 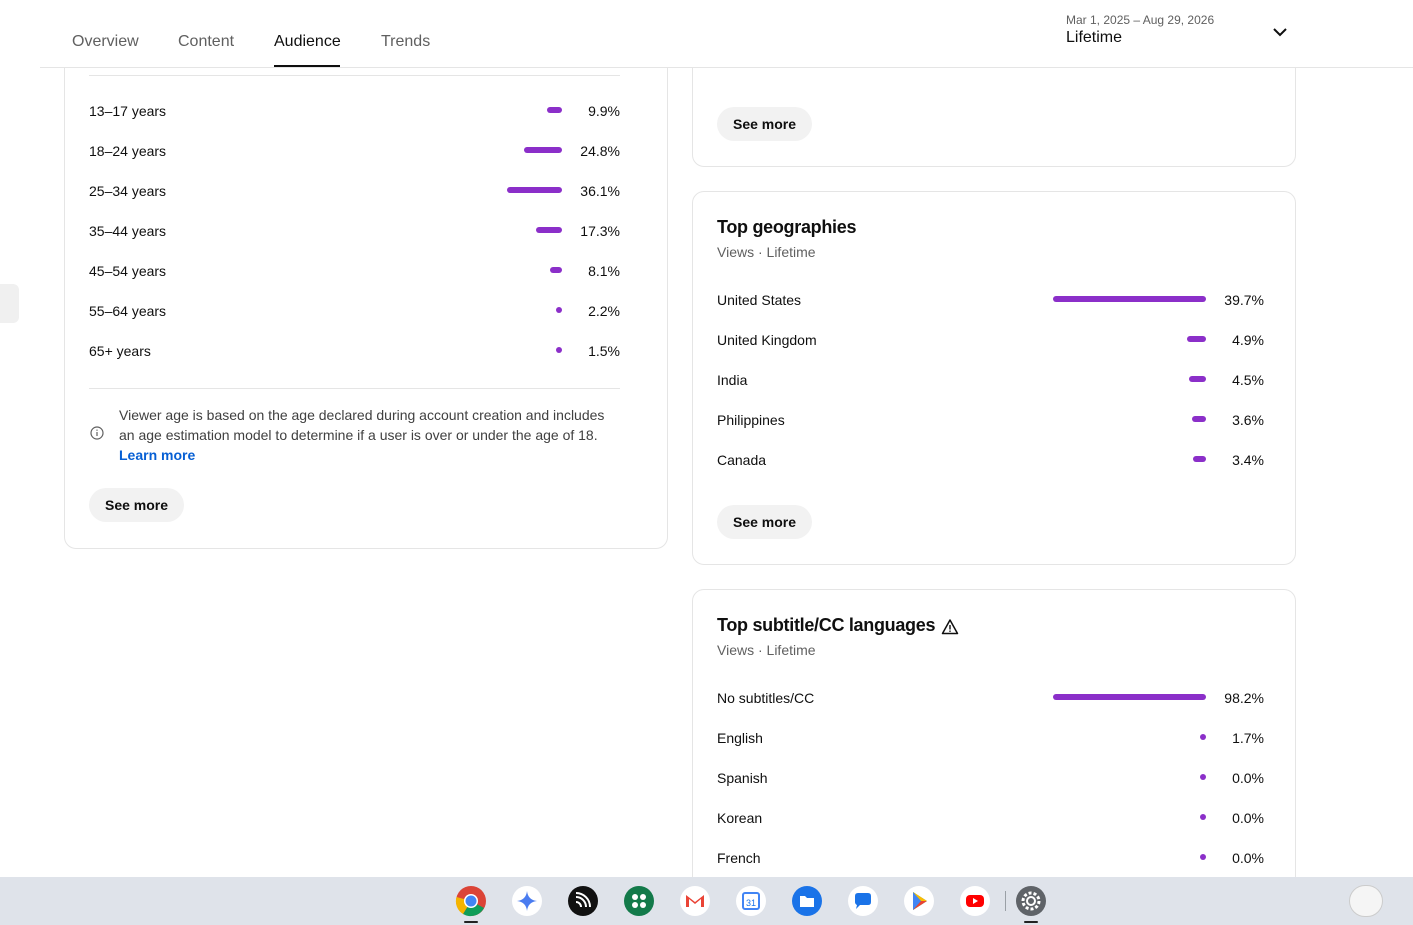 I want to click on tab-audience: Audience, so click(x=307, y=42).